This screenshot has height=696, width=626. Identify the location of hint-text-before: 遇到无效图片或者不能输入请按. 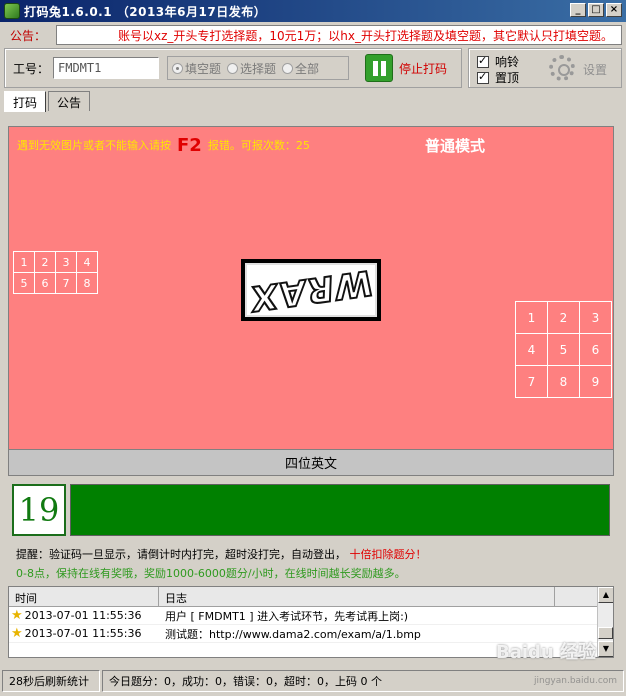
(94, 145).